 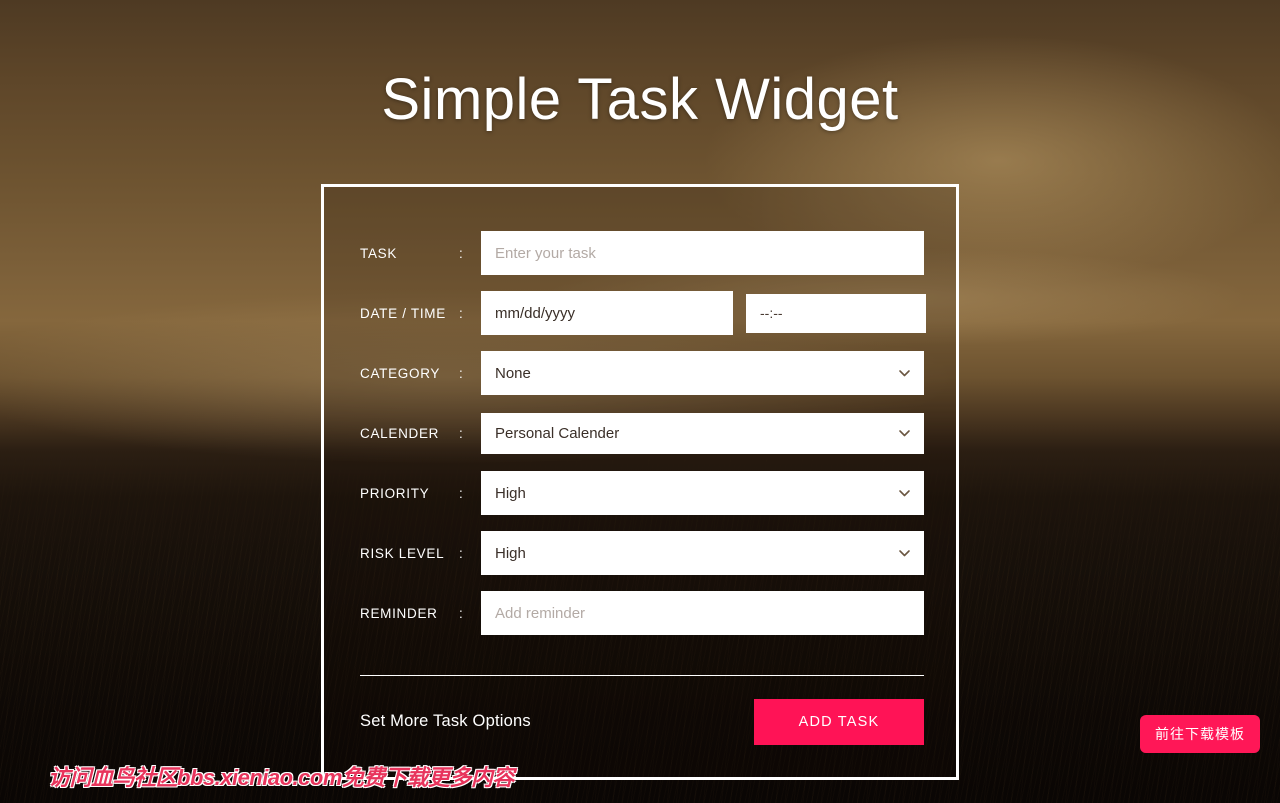 What do you see at coordinates (445, 721) in the screenshot?
I see `set-more-task-options-link: Set More Task Options` at bounding box center [445, 721].